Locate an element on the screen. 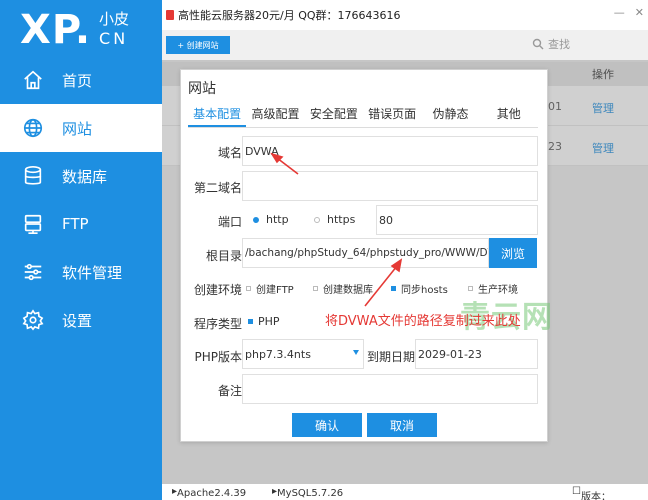 The image size is (648, 500). logo: XP. 小皮 CN is located at coordinates (74, 31).